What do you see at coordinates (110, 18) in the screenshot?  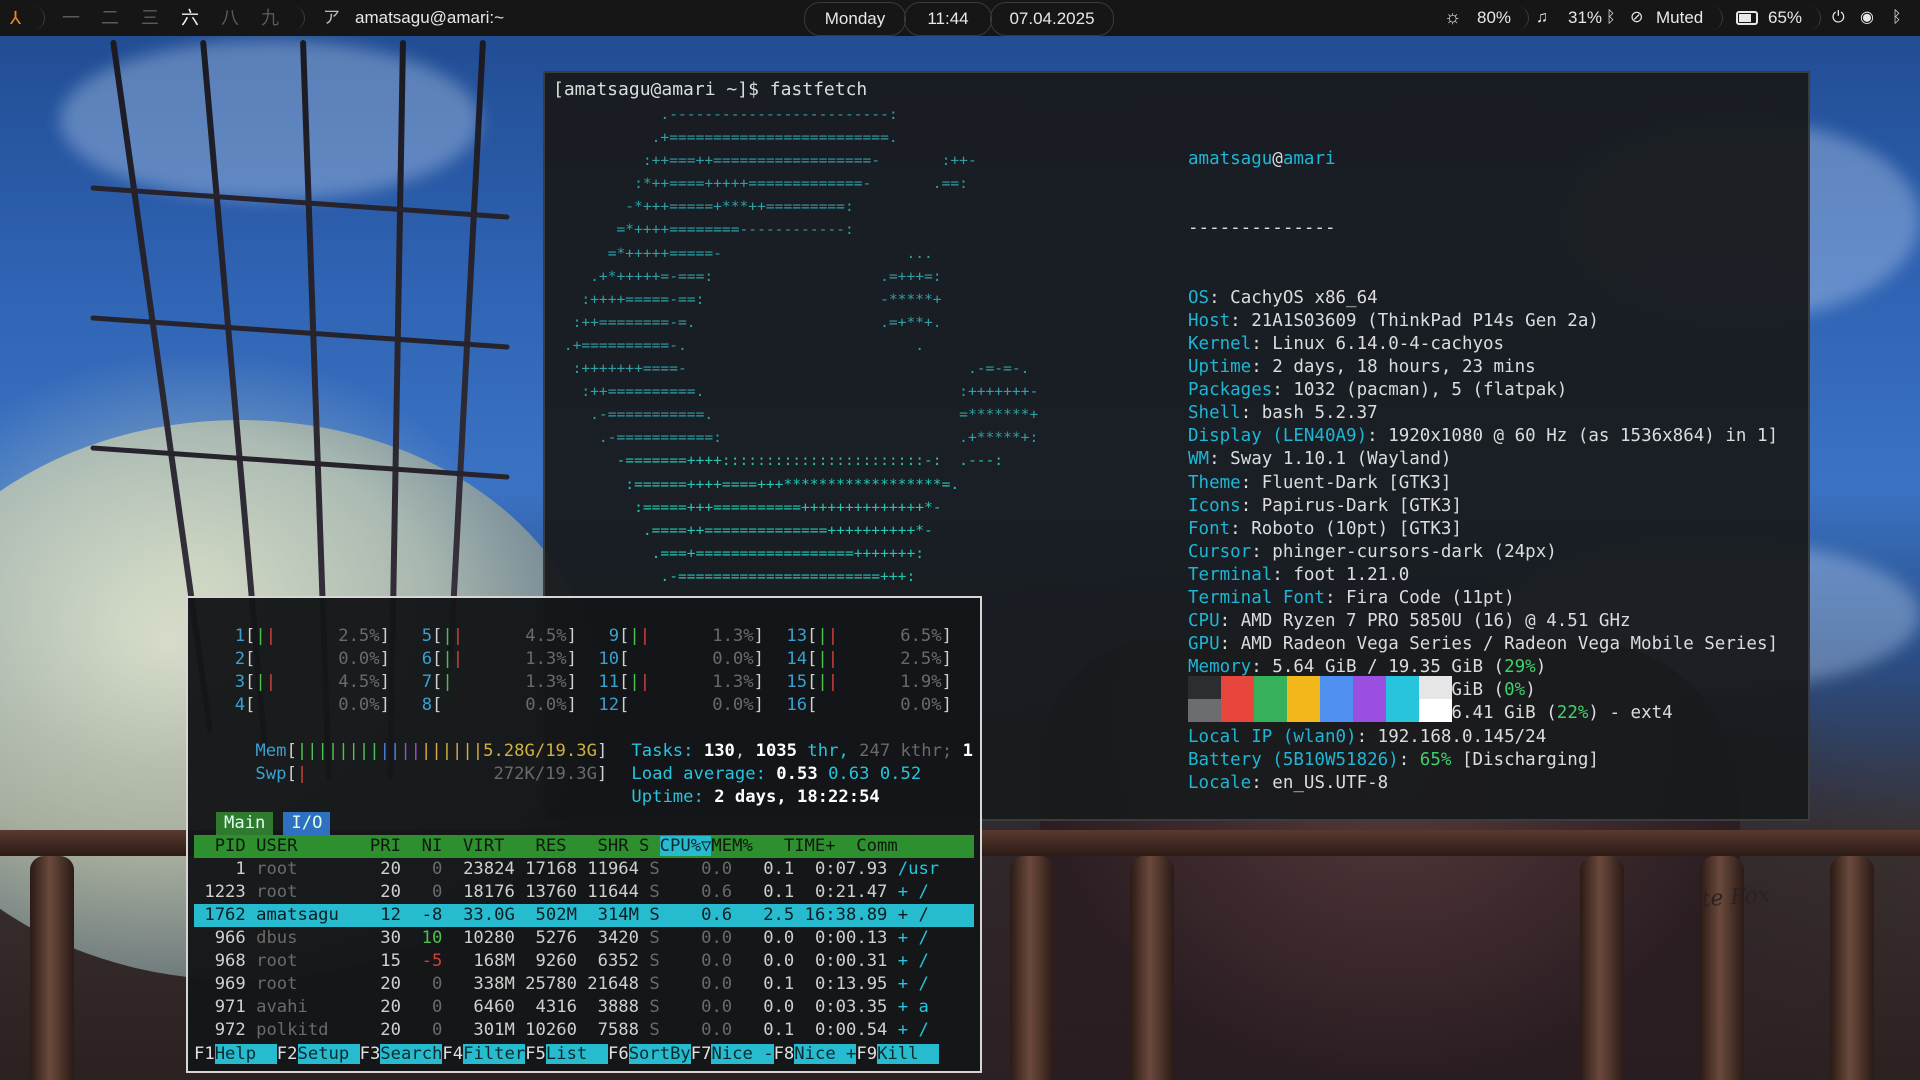 I see `workspace-2: 二` at bounding box center [110, 18].